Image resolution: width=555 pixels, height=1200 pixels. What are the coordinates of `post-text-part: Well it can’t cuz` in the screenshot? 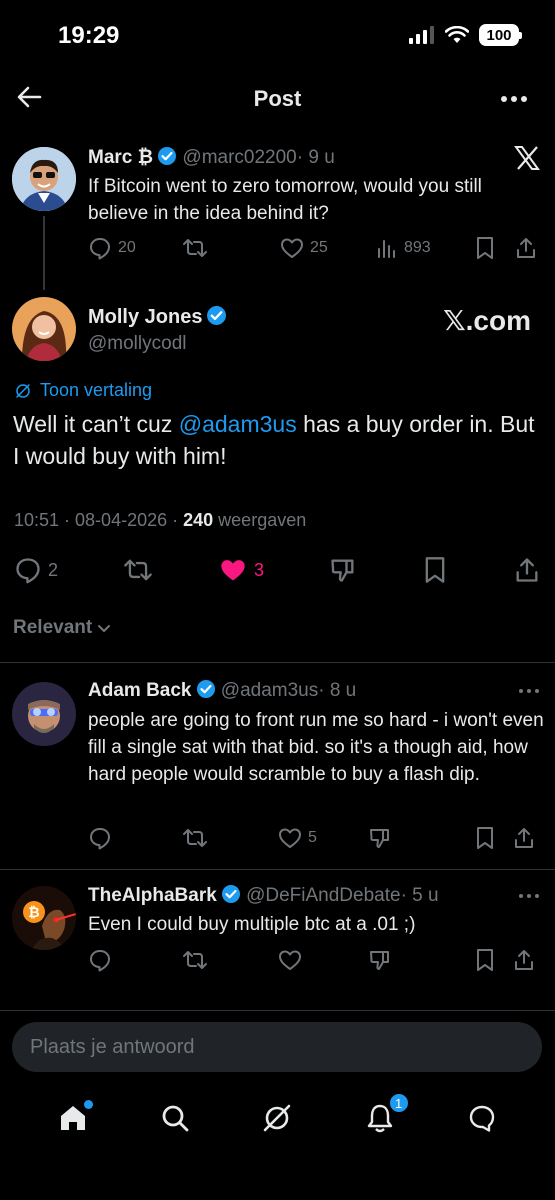 It's located at (96, 424).